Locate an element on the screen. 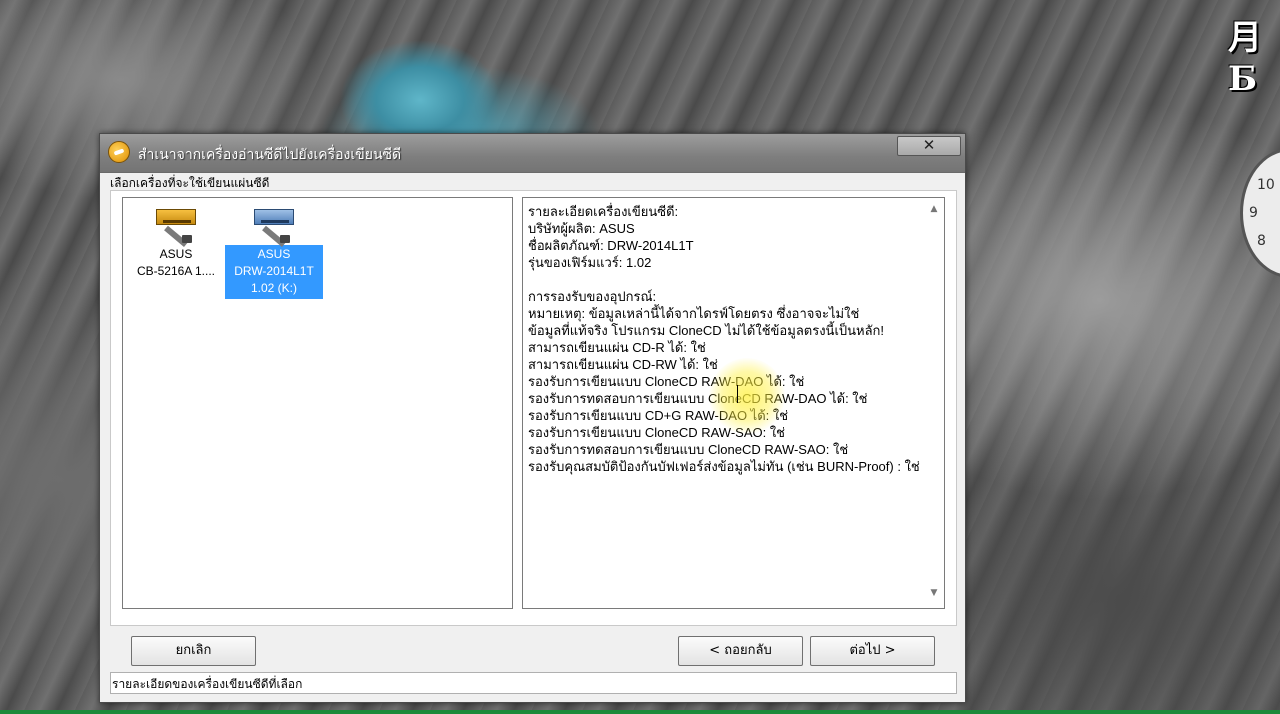  cancel-button: ยกเลิก is located at coordinates (193, 651).